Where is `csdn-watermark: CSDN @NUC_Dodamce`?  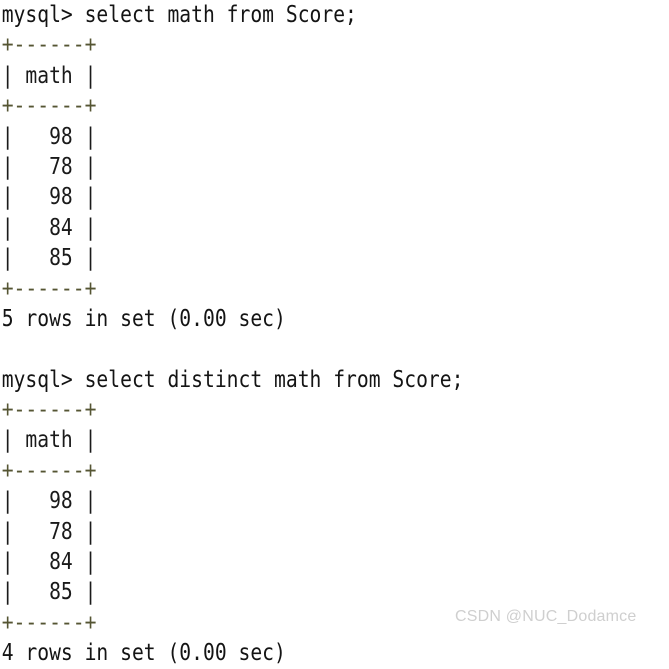 csdn-watermark: CSDN @NUC_Dodamce is located at coordinates (546, 616).